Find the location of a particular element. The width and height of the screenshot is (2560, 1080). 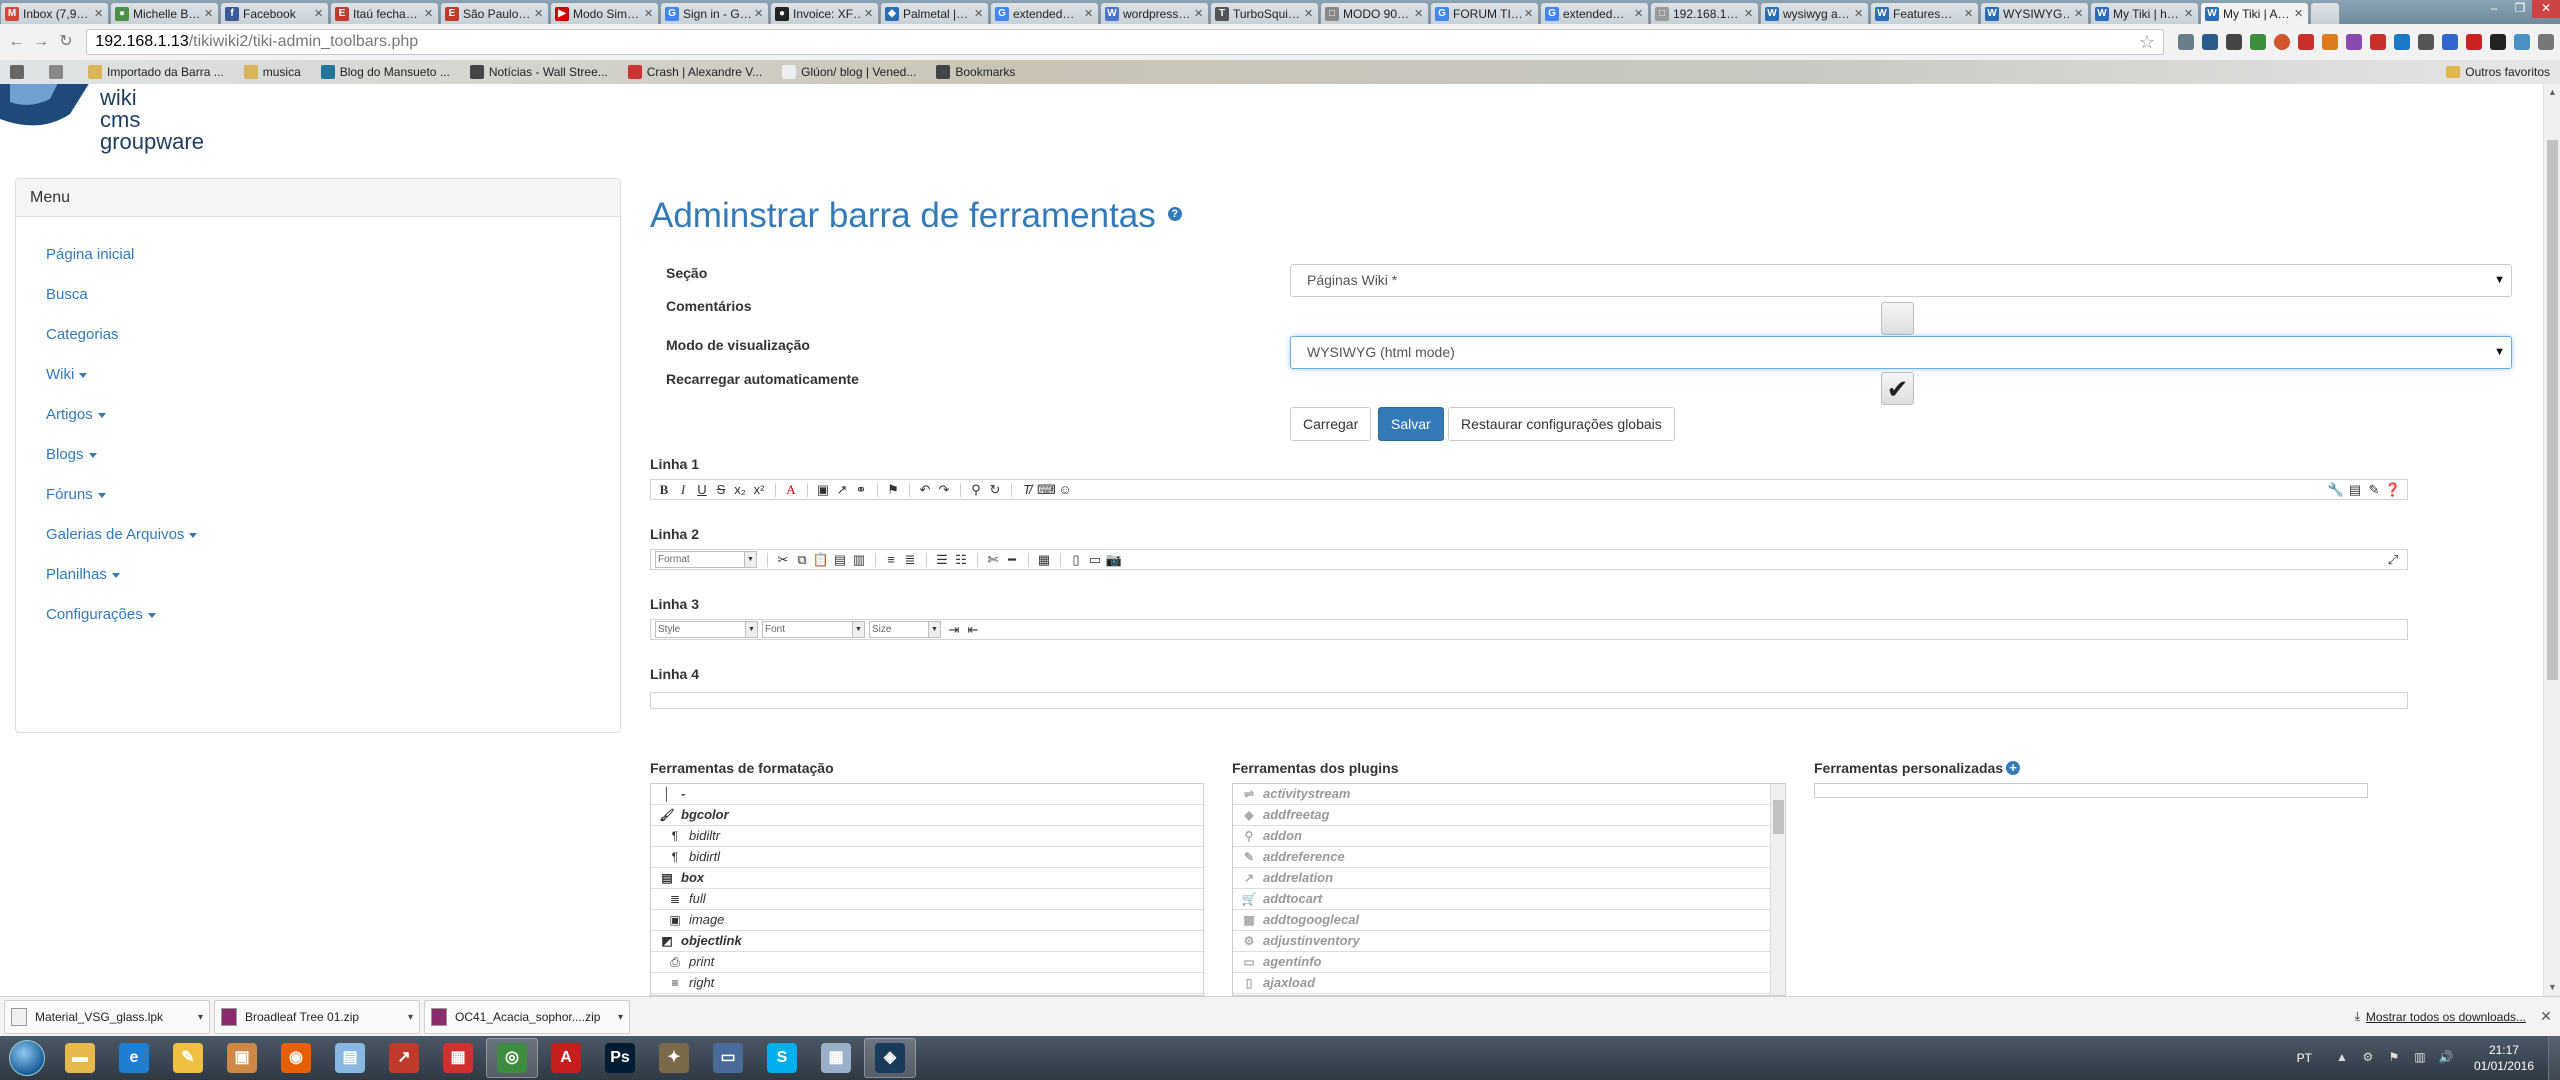

page-scroll-thumb is located at coordinates (2552, 410).